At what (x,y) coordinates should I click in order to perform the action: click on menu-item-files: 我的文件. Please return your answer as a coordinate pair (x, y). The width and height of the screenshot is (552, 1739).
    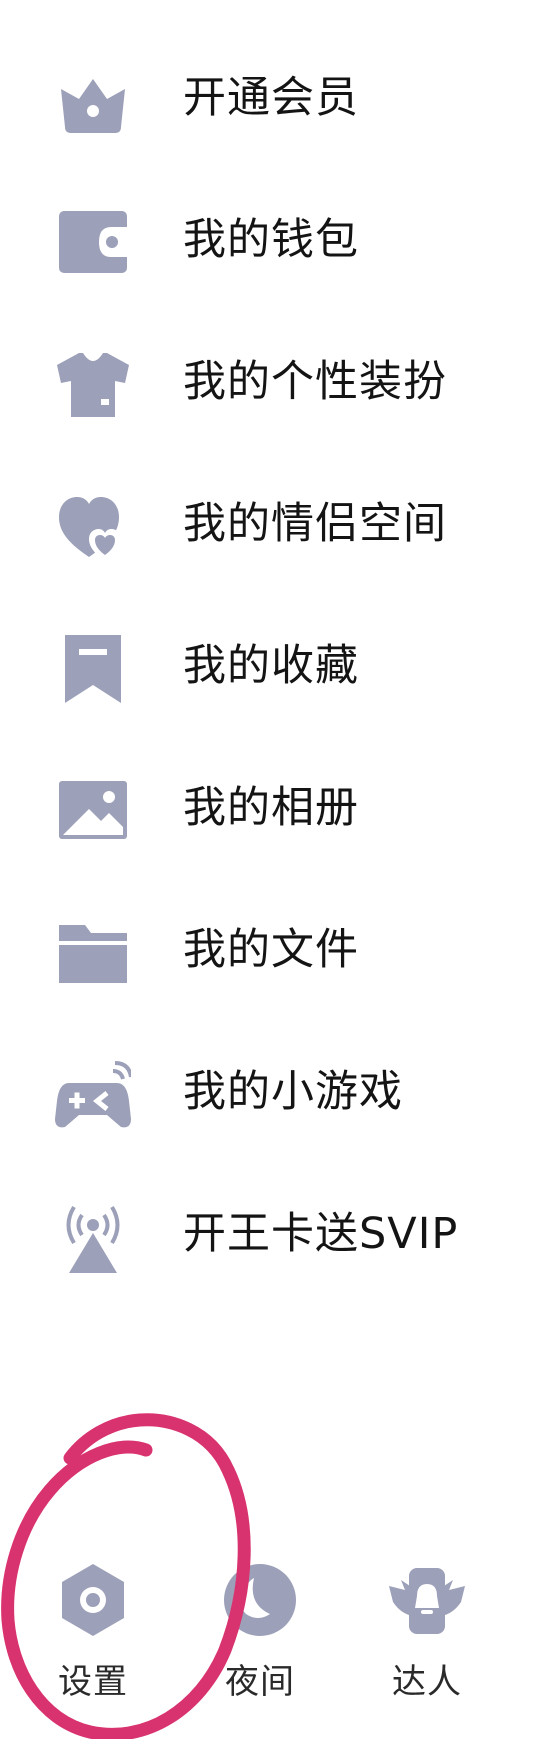
    Looking at the image, I should click on (276, 945).